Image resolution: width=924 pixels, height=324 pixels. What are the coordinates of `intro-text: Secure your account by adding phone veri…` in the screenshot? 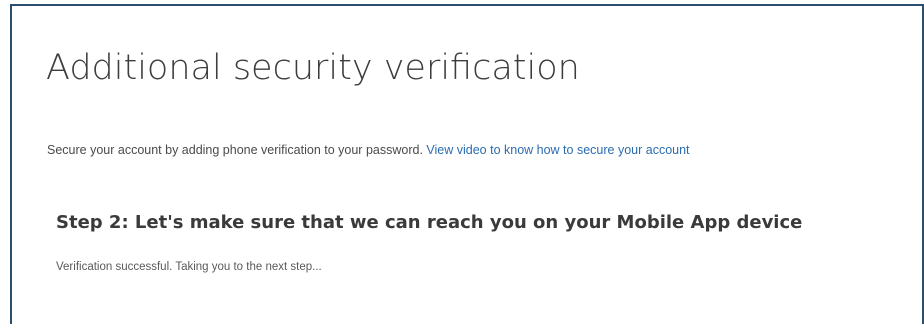 It's located at (235, 150).